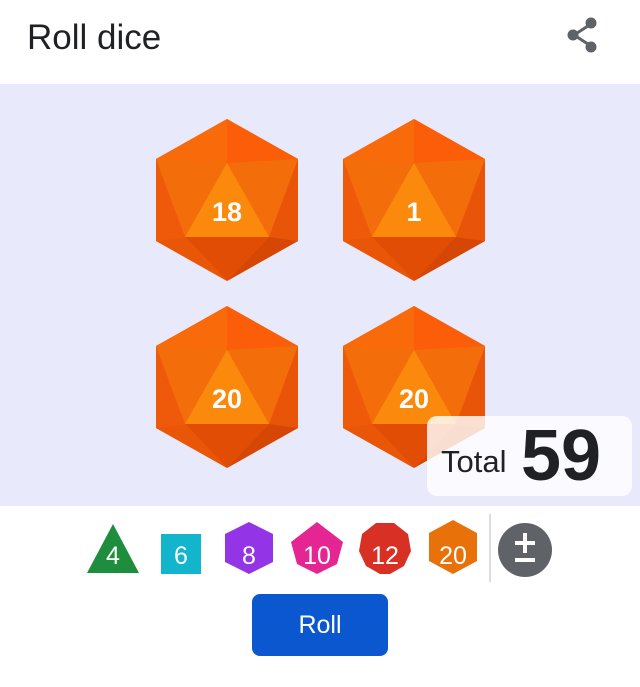 The image size is (640, 687). I want to click on die-value: 18, so click(227, 212).